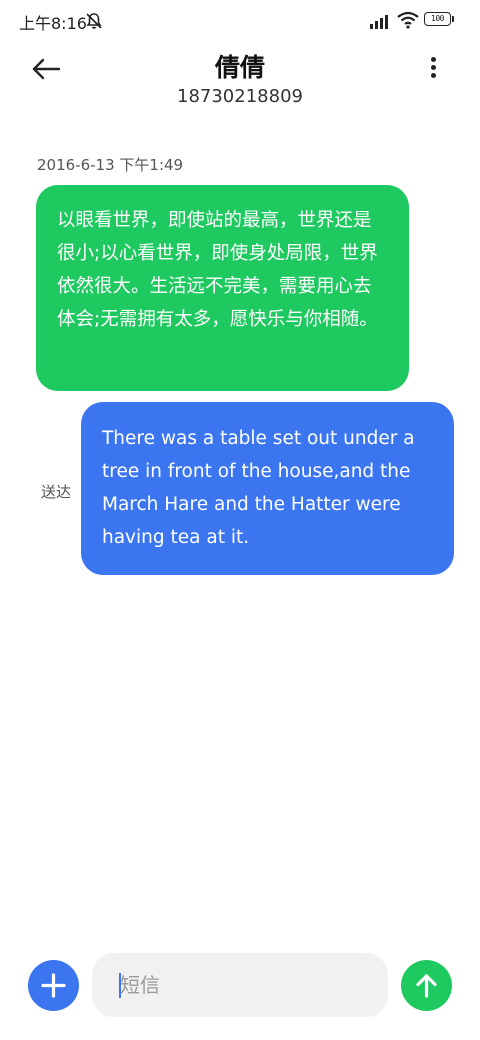  What do you see at coordinates (94, 21) in the screenshot?
I see `mute-notifications-icon` at bounding box center [94, 21].